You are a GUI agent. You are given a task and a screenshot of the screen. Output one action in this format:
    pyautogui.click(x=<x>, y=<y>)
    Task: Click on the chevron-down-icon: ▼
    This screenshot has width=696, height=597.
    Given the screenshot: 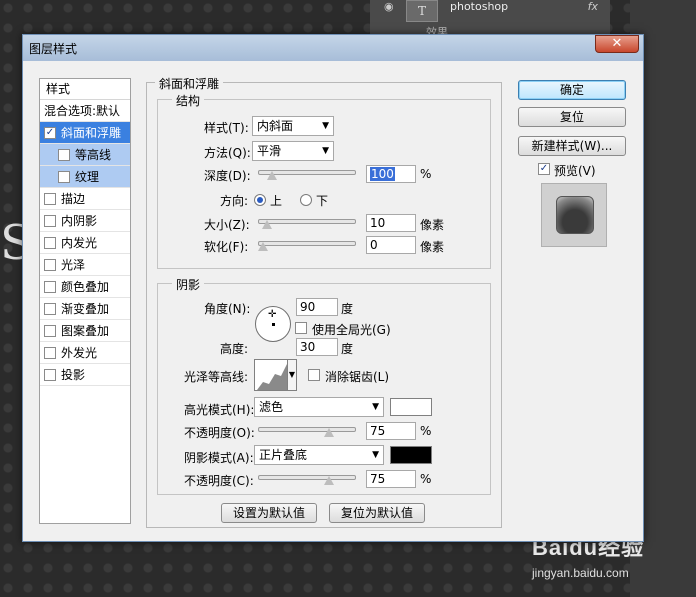 What is the action you would take?
    pyautogui.click(x=325, y=126)
    